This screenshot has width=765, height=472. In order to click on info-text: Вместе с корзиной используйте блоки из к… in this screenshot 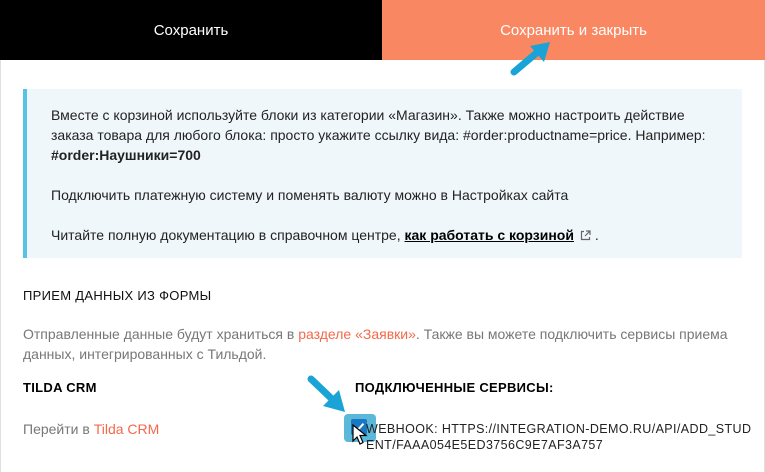, I will do `click(378, 125)`.